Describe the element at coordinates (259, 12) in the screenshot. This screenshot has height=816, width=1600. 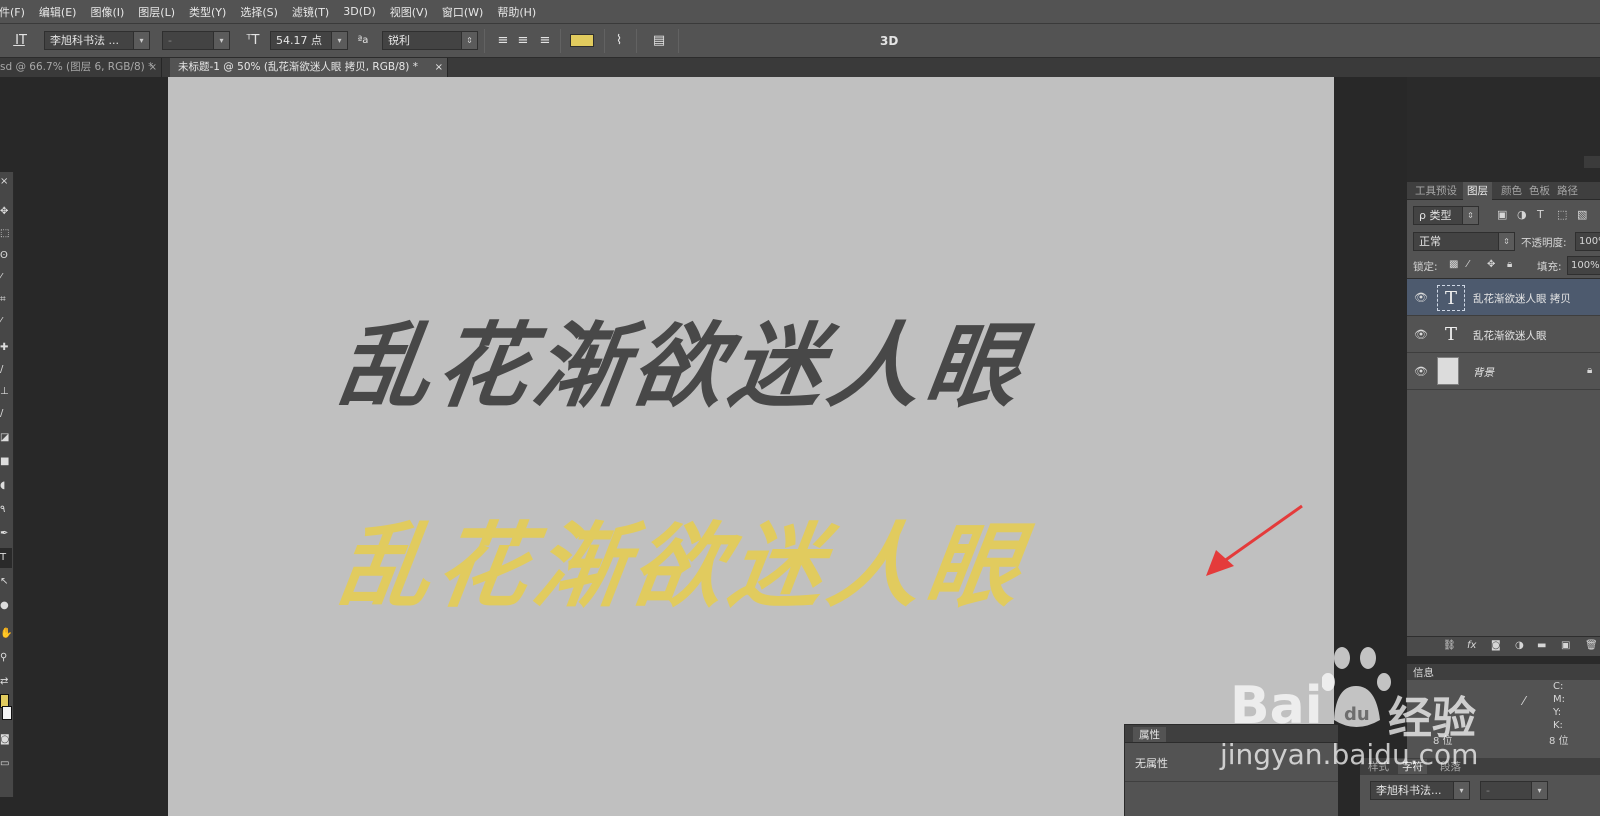
I see `menu-select: 选择(S)` at that location.